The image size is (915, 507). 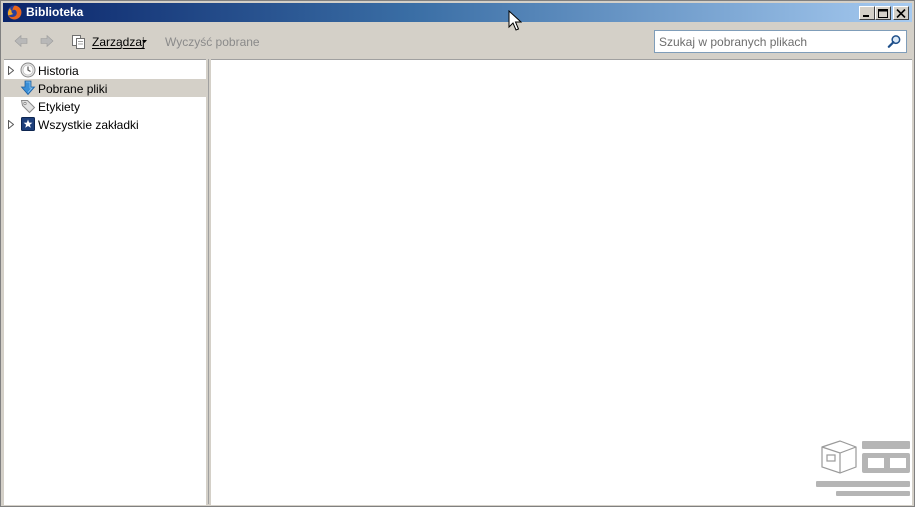 I want to click on firefox-logo-icon, so click(x=14, y=12).